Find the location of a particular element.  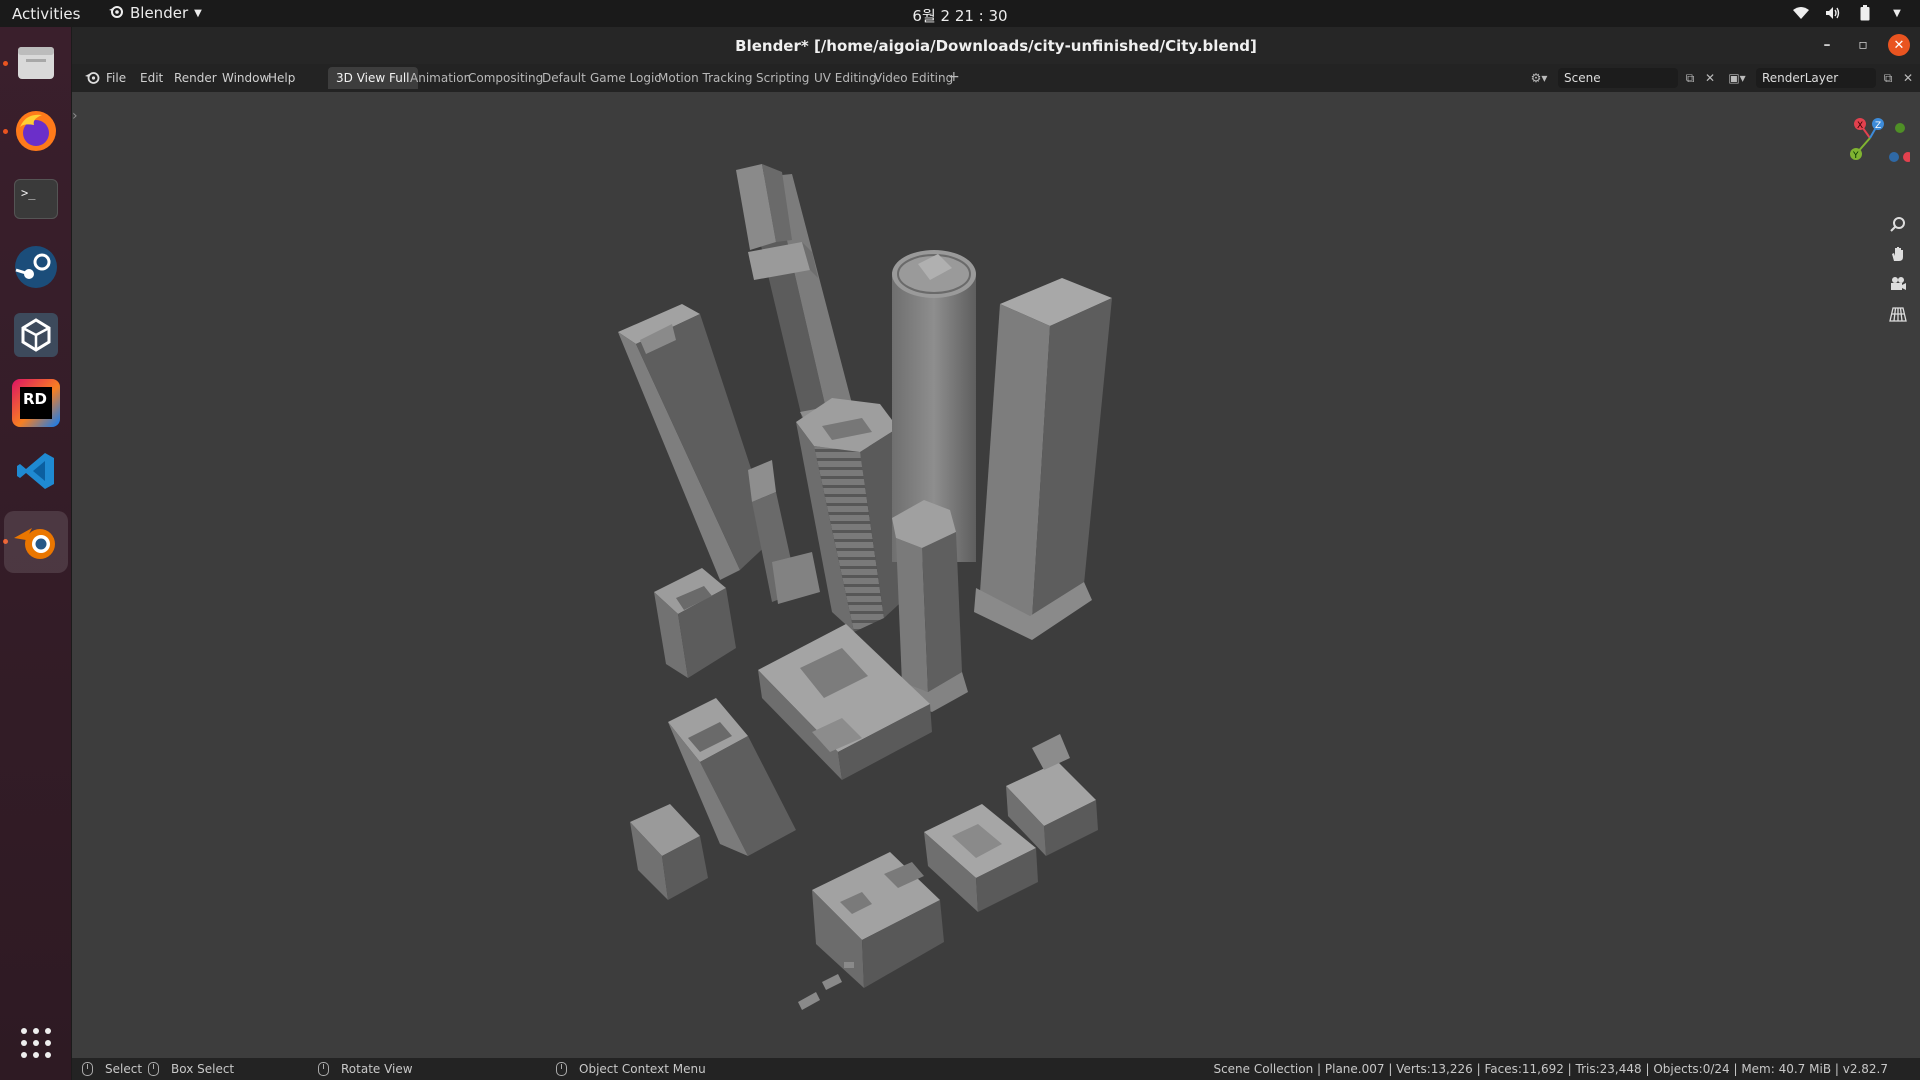

show-apps-button is located at coordinates (36, 1043).